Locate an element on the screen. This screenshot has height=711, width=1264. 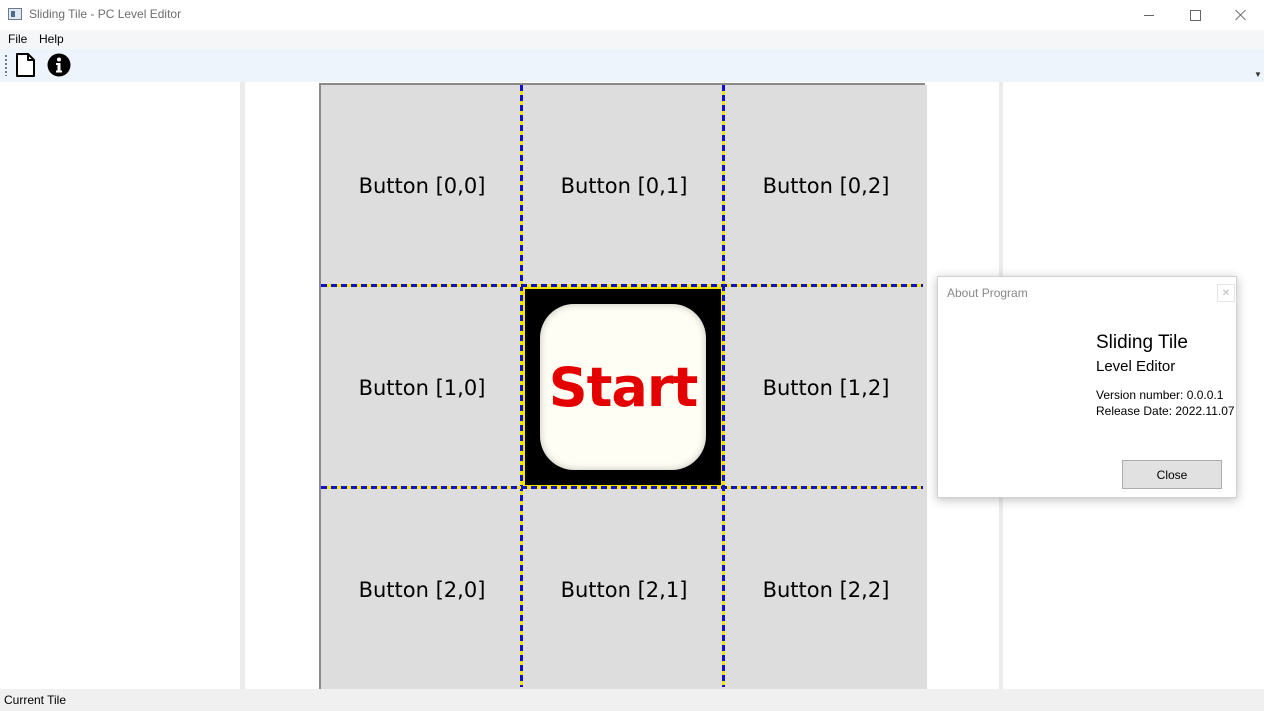
about-dialog-title: About Program is located at coordinates (987, 293).